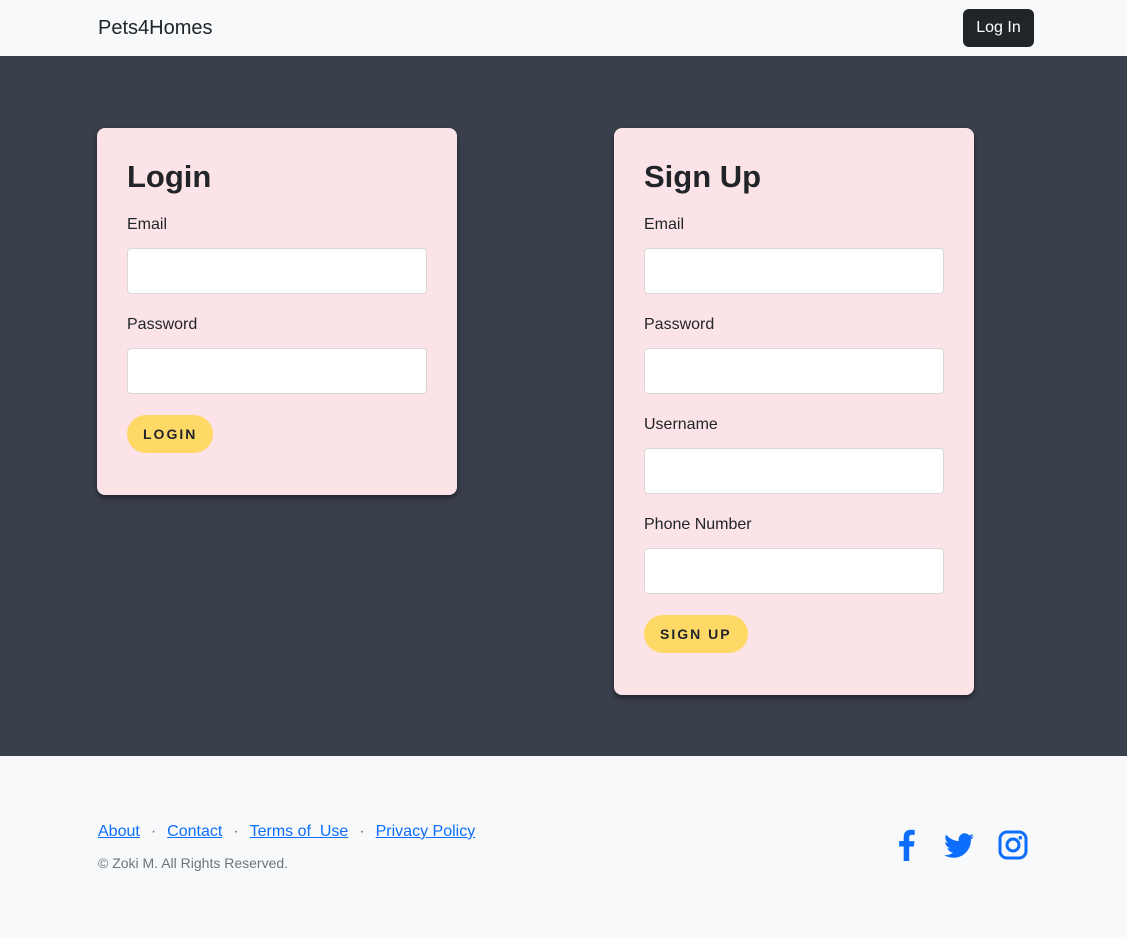 Image resolution: width=1127 pixels, height=937 pixels. I want to click on facebook-icon, so click(907, 845).